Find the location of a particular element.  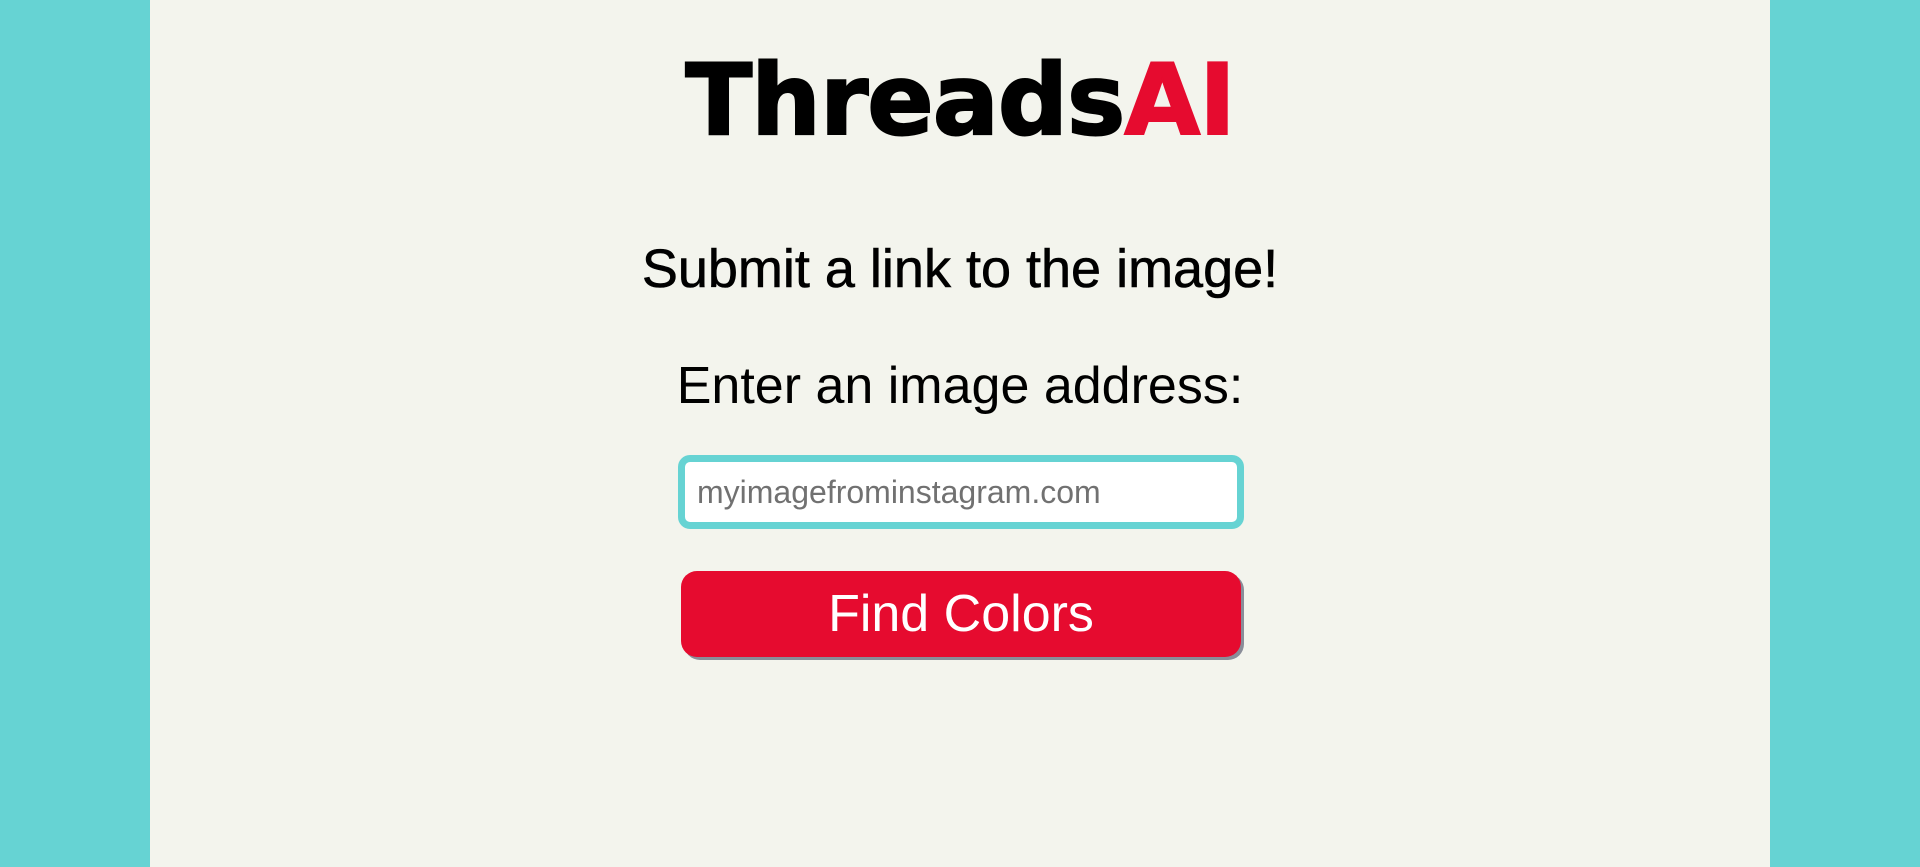

logo-text: Threads is located at coordinates (905, 101).